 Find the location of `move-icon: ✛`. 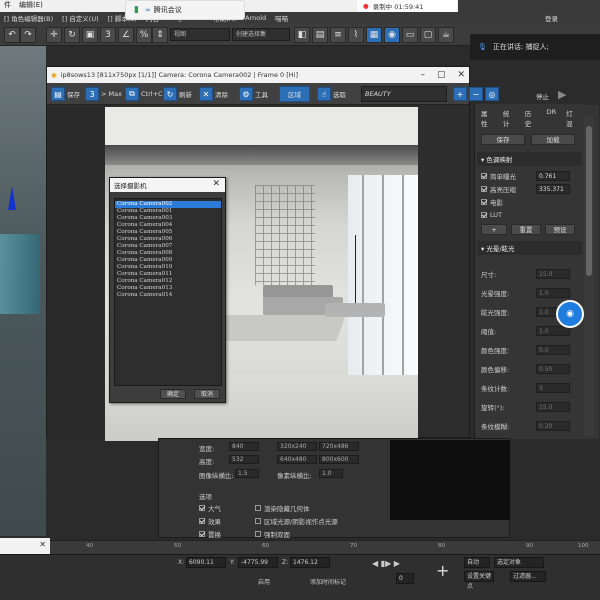

move-icon: ✛ is located at coordinates (54, 35).